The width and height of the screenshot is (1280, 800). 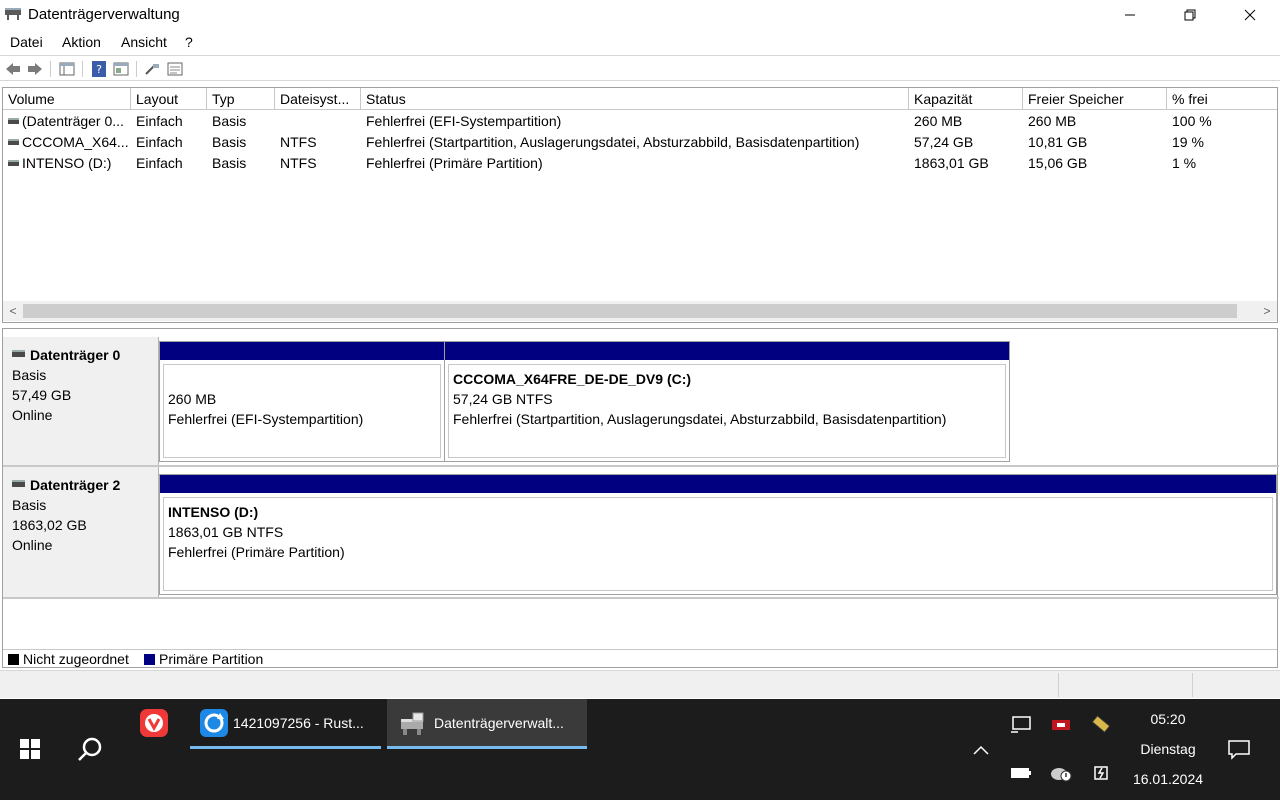 I want to click on tray-power, so click(x=1101, y=773).